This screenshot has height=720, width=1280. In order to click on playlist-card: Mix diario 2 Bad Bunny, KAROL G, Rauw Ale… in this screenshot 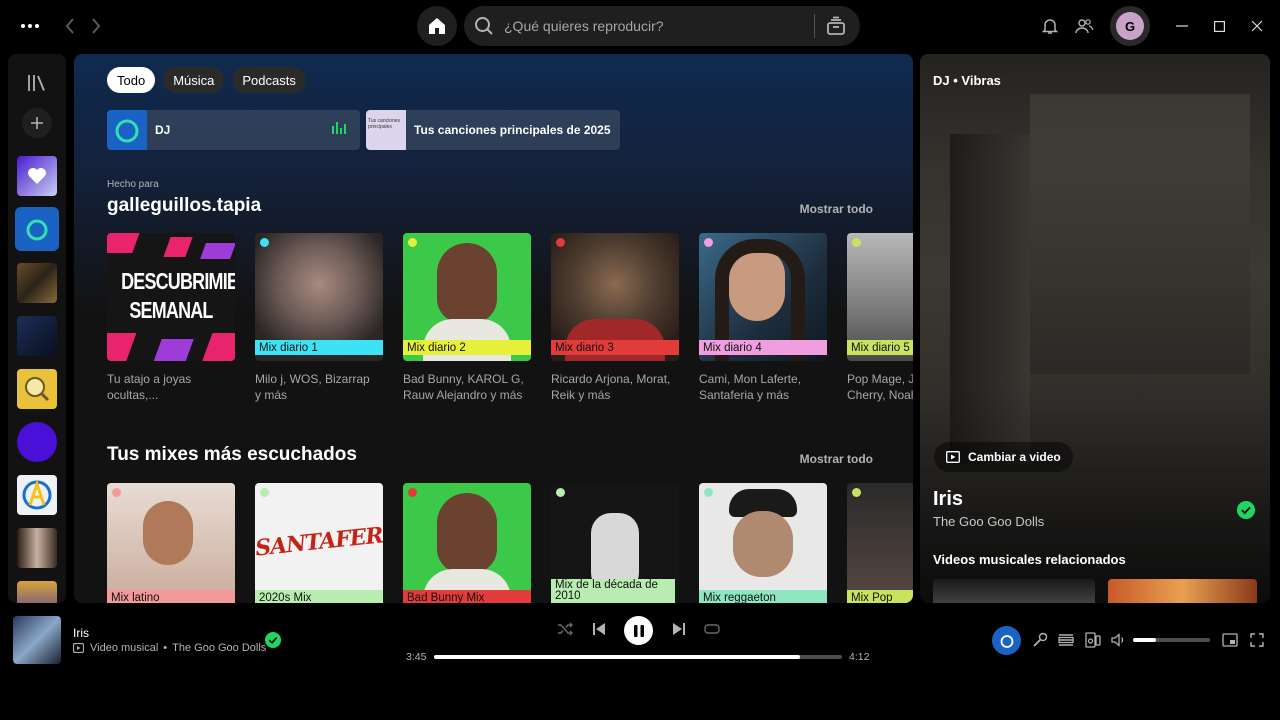, I will do `click(467, 318)`.